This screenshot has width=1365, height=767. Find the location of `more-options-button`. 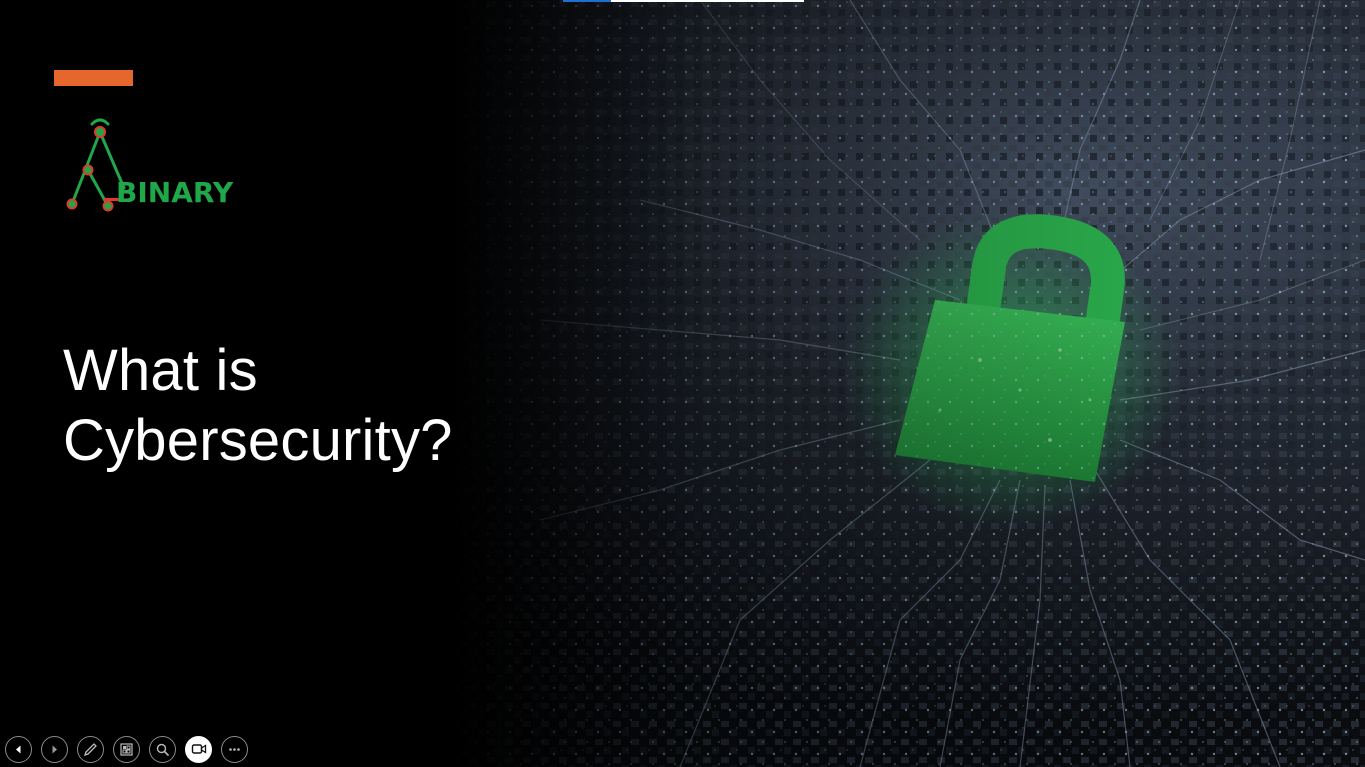

more-options-button is located at coordinates (234, 749).